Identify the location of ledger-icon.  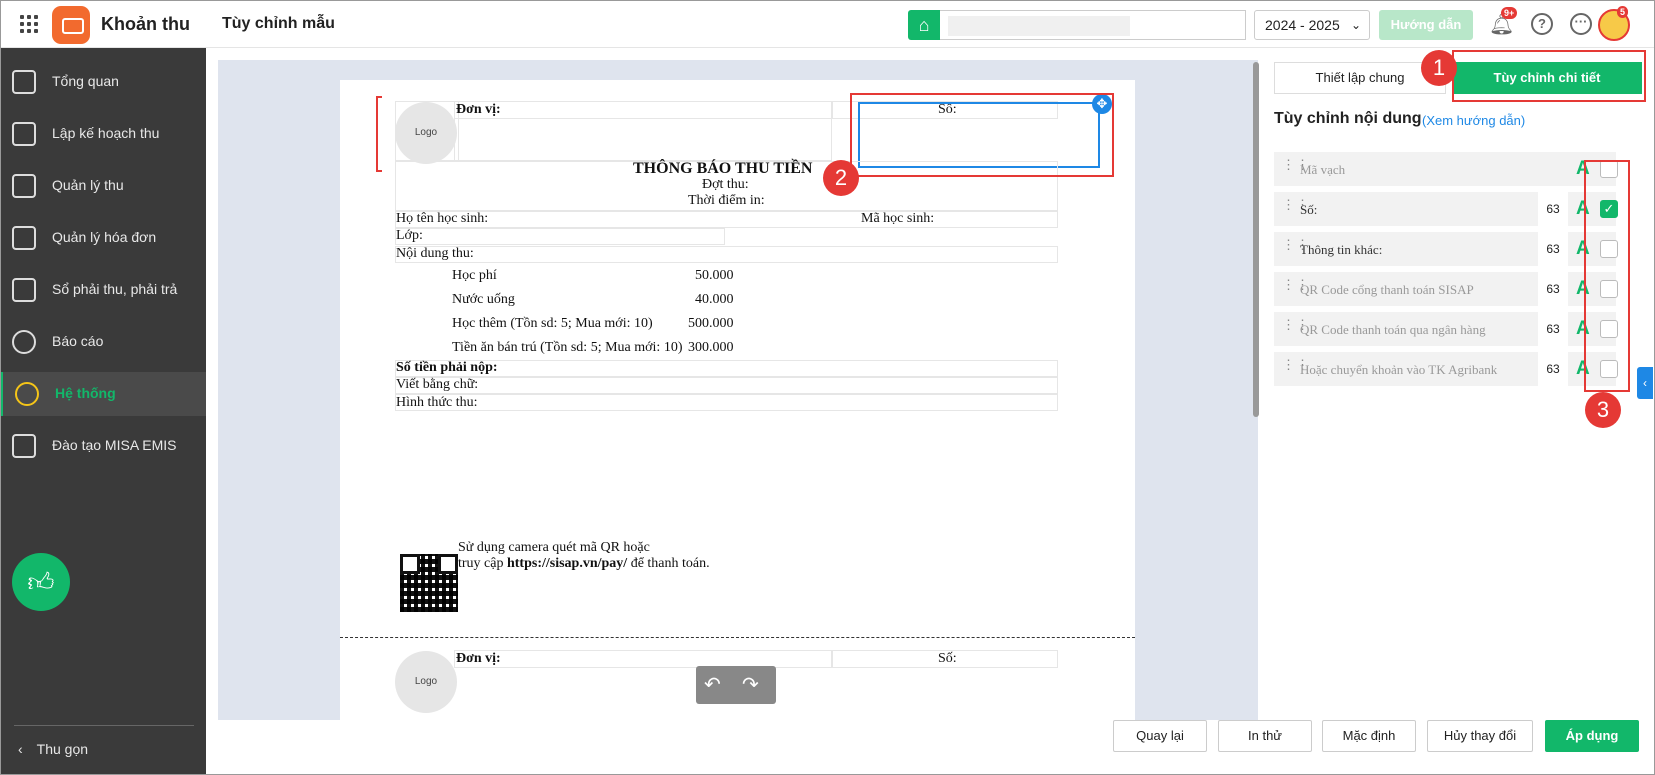
(24, 290).